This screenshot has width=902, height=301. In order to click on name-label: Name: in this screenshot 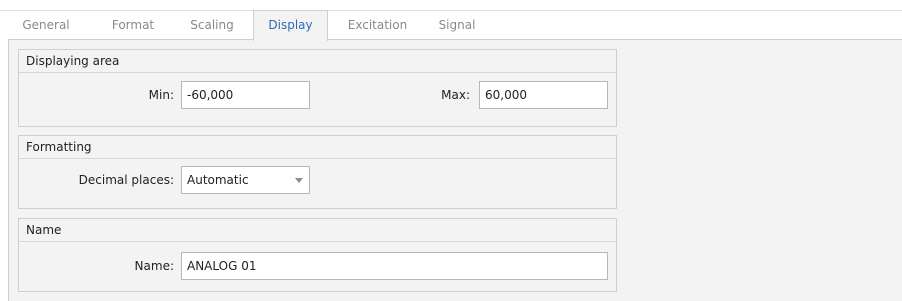, I will do `click(154, 266)`.